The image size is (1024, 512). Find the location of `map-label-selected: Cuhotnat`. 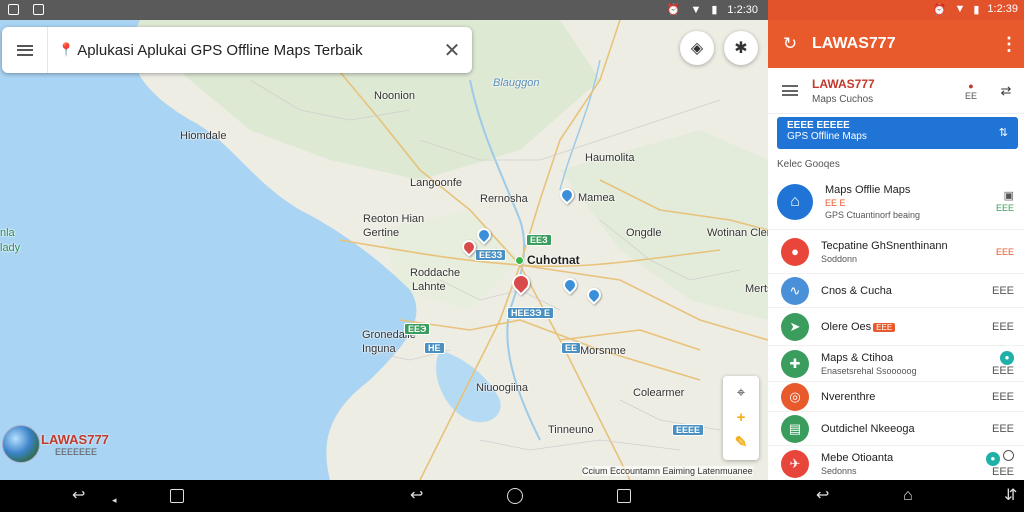

map-label-selected: Cuhotnat is located at coordinates (553, 260).